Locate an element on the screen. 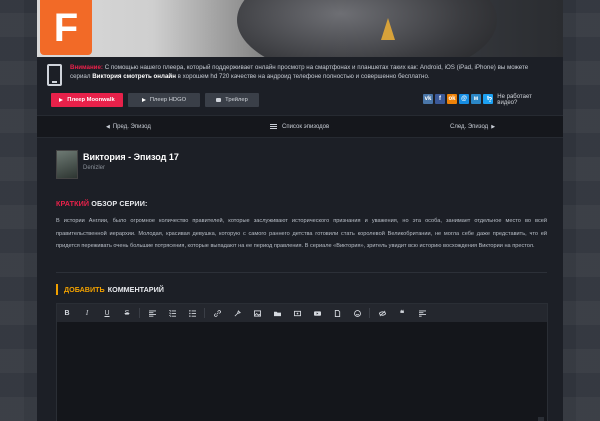 This screenshot has height=421, width=600. bullet-list-icon is located at coordinates (192, 313).